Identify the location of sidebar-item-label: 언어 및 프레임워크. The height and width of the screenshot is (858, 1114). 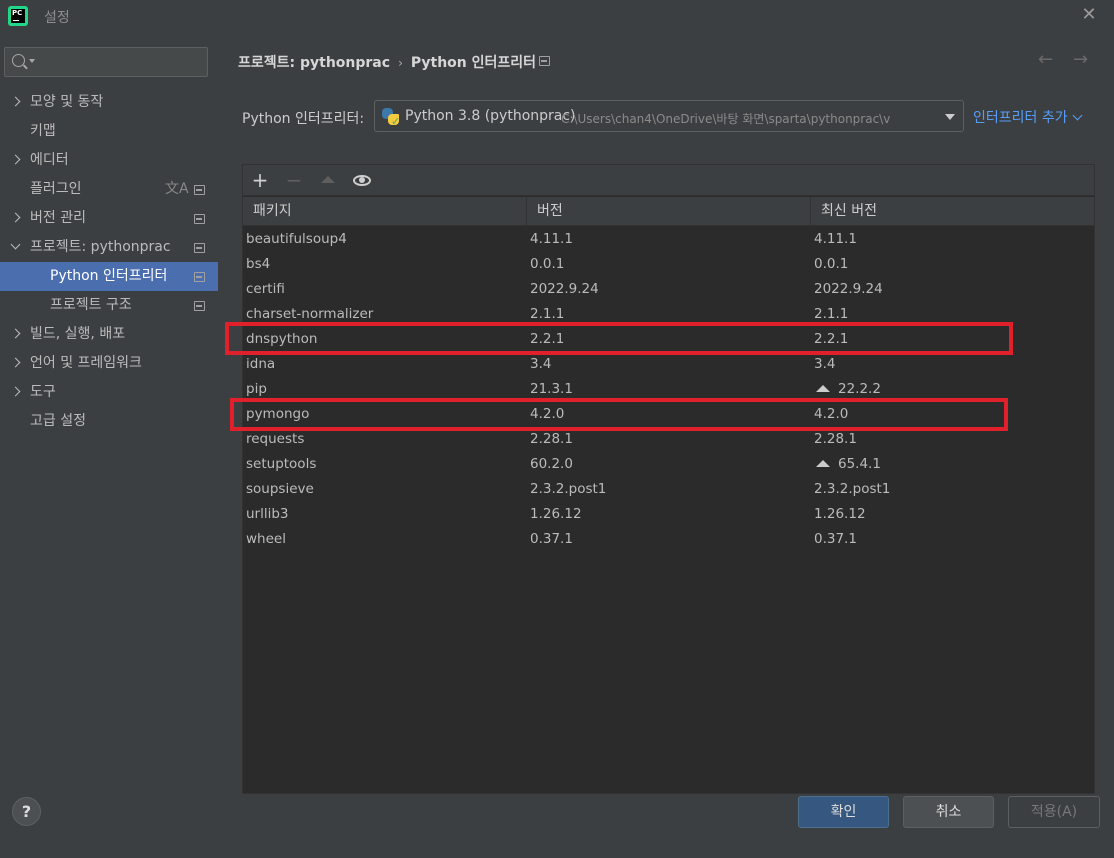
(86, 363).